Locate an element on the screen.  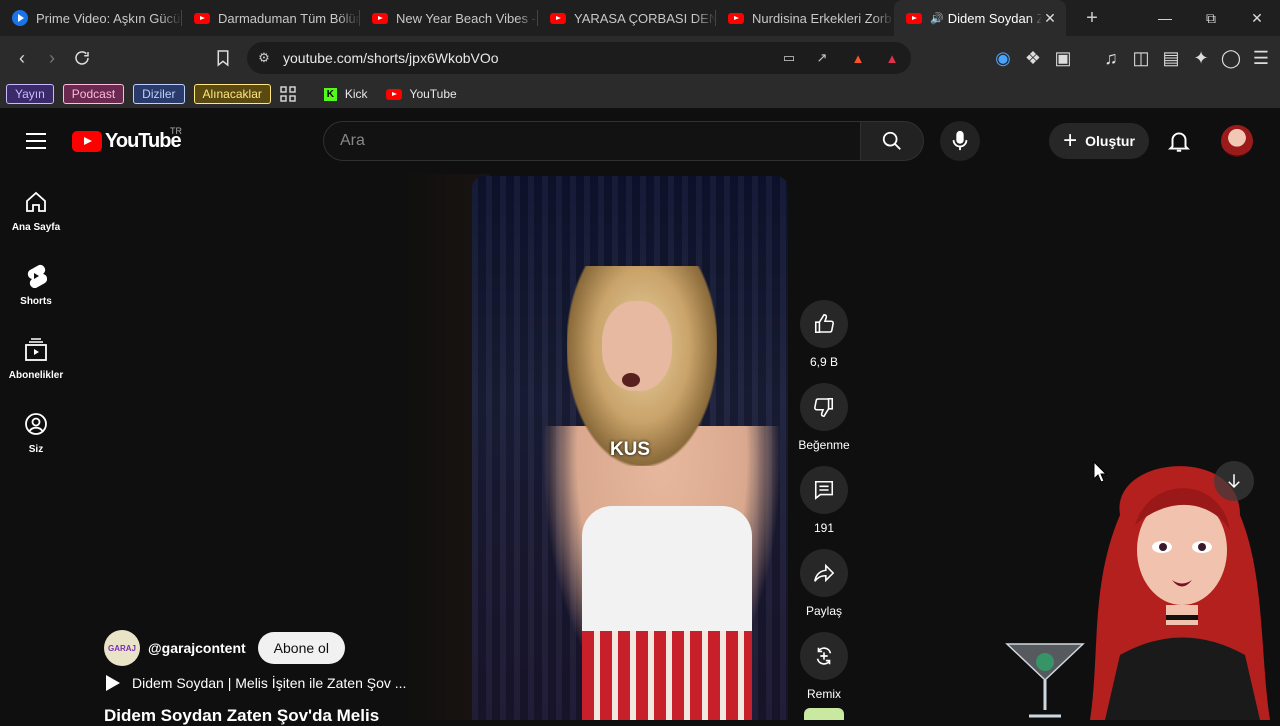
window-controls: — ⧉ ✕ is located at coordinates (1211, 18).